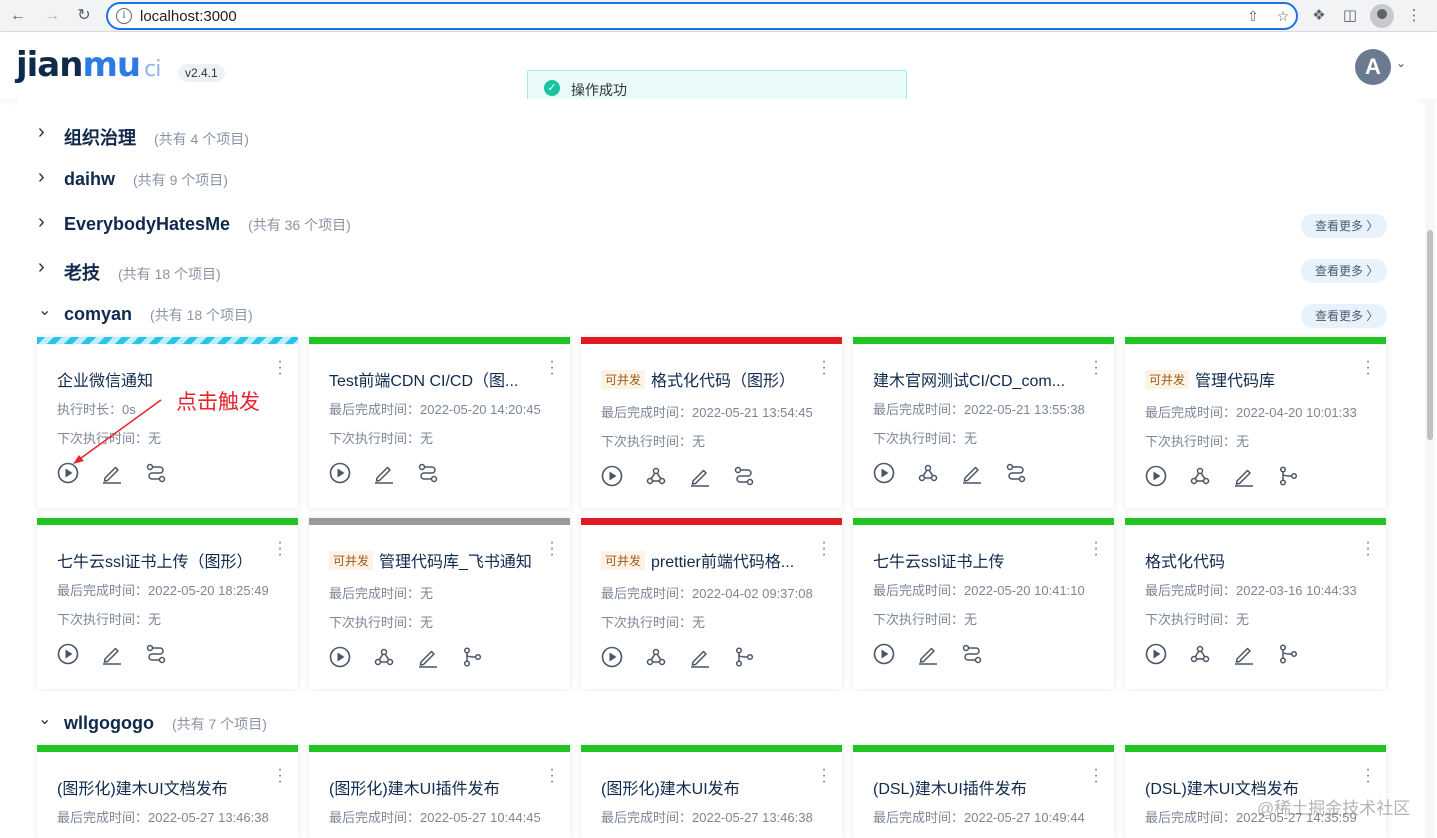 The height and width of the screenshot is (838, 1437). What do you see at coordinates (162, 560) in the screenshot?
I see `card-title: 七牛云ssl证书上传（图形）` at bounding box center [162, 560].